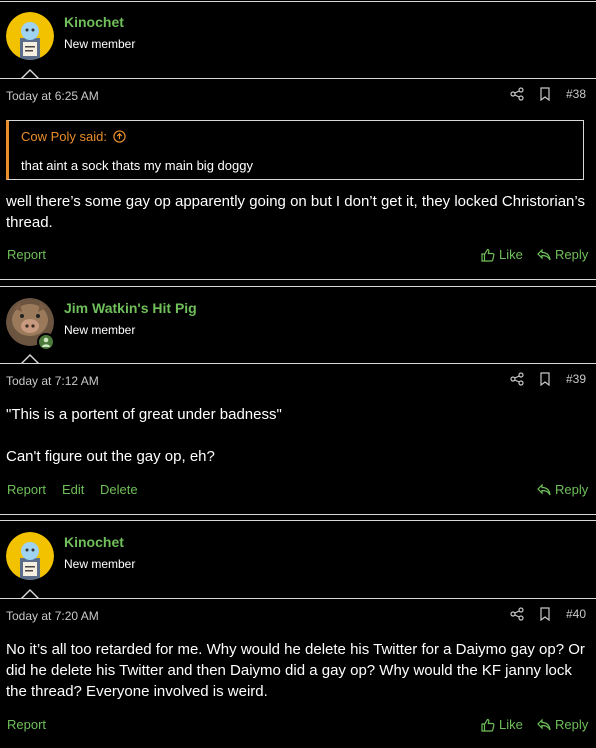 This screenshot has width=596, height=748. Describe the element at coordinates (298, 381) in the screenshot. I see `post-meta: Today at 7:12 AM #39` at that location.